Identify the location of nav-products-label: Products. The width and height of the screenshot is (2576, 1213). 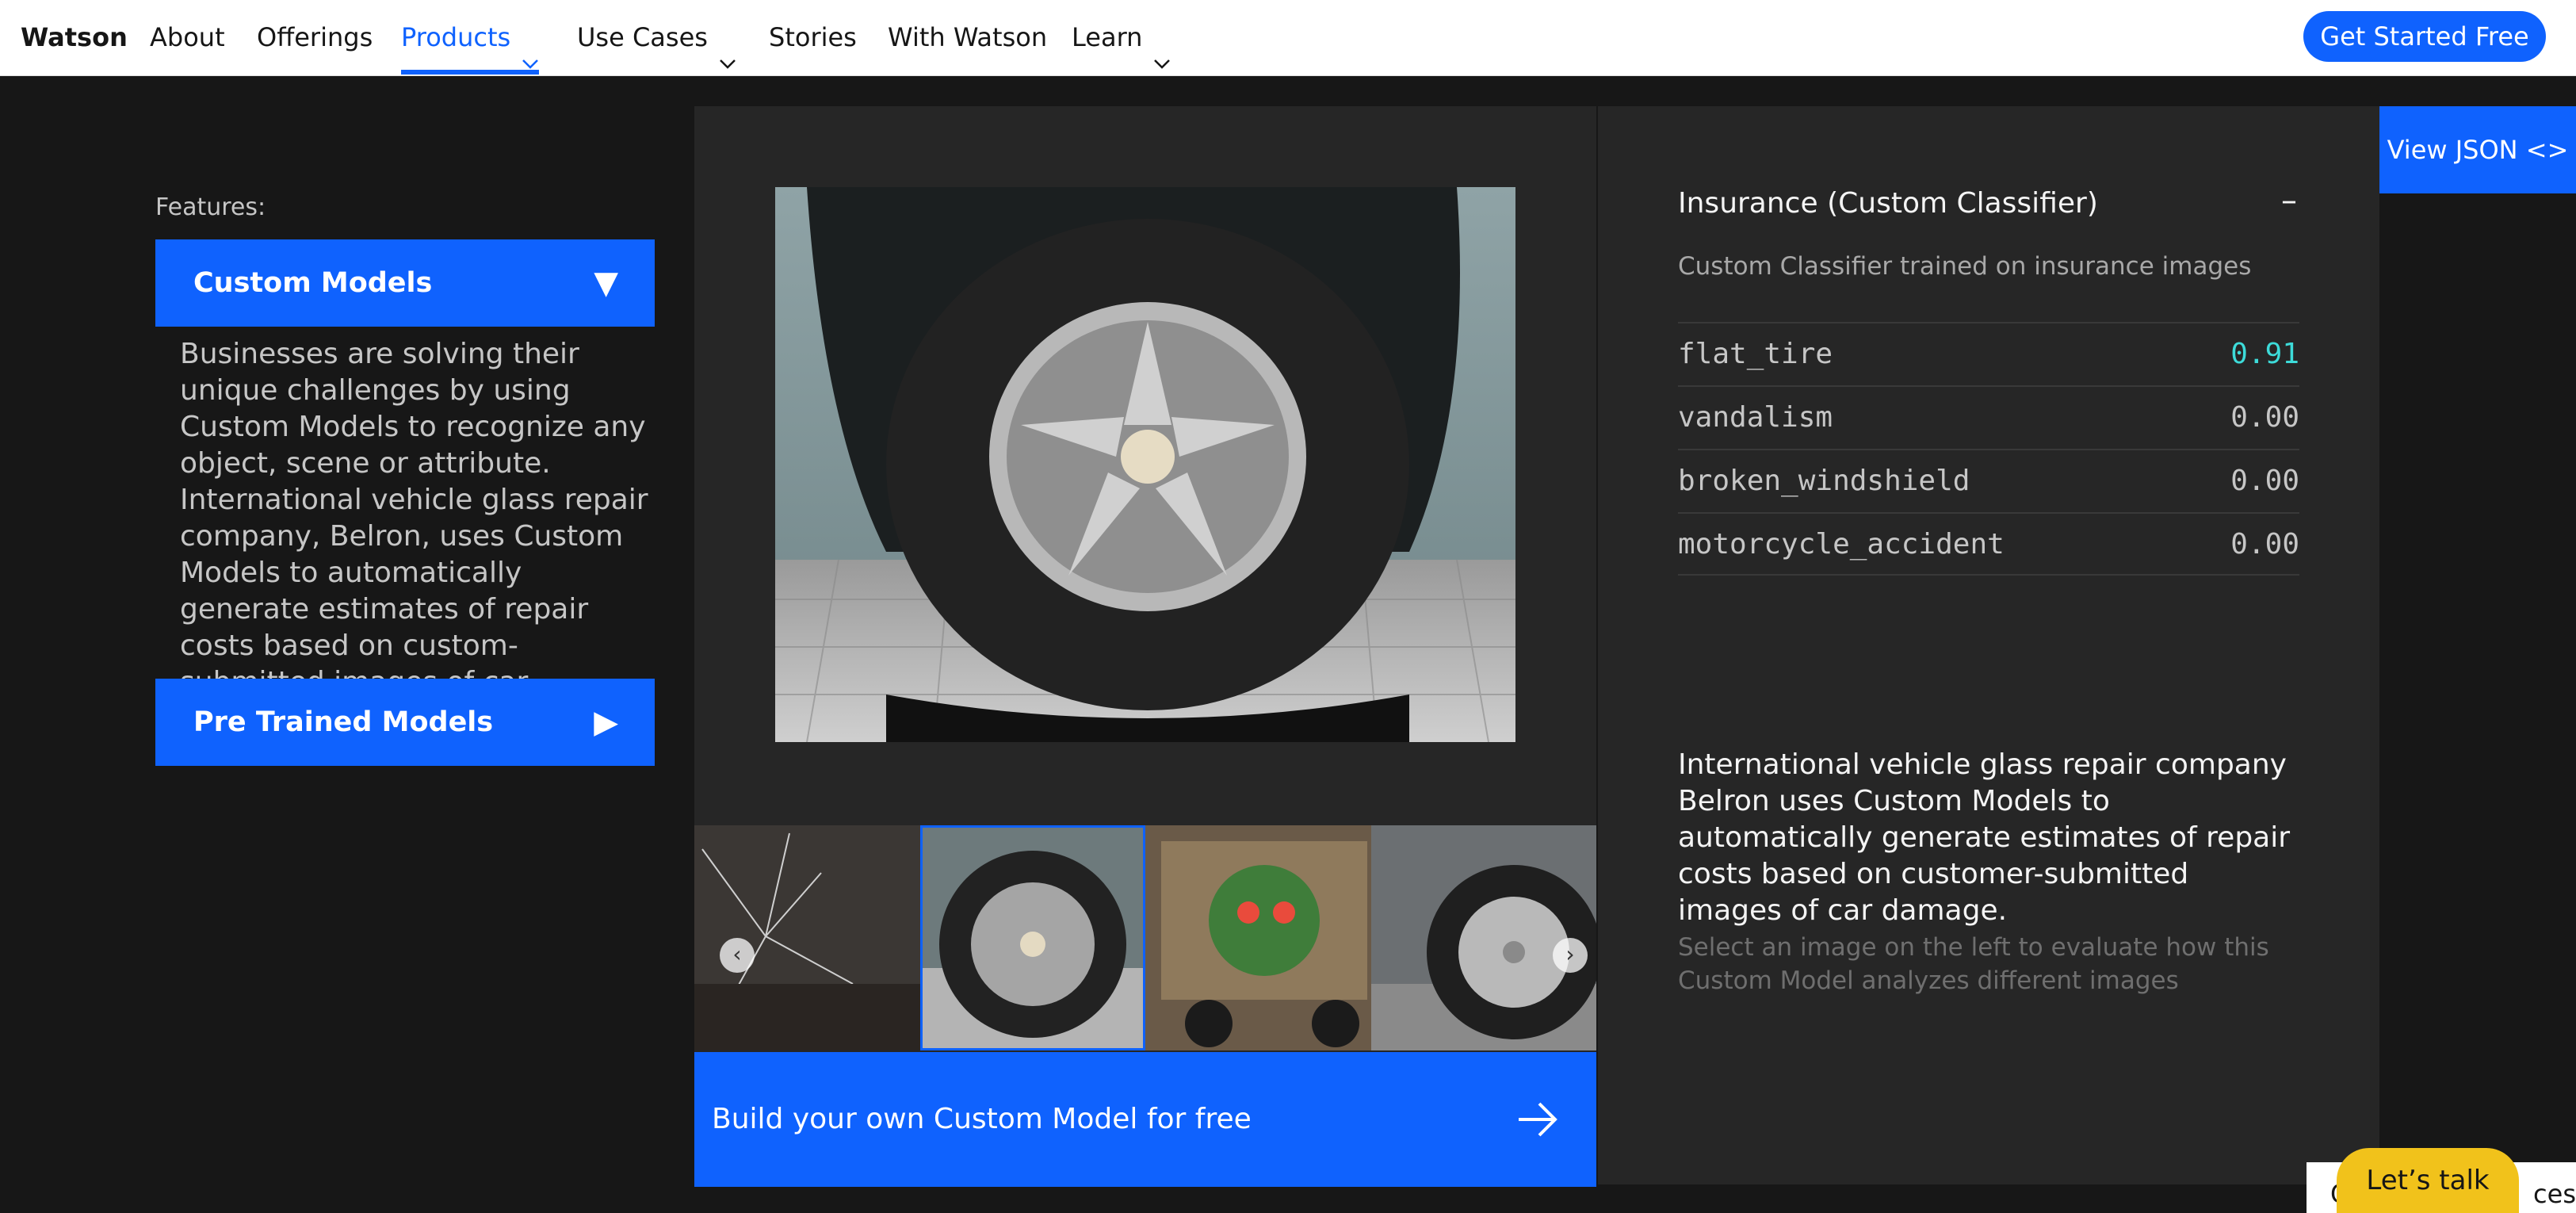
(456, 37).